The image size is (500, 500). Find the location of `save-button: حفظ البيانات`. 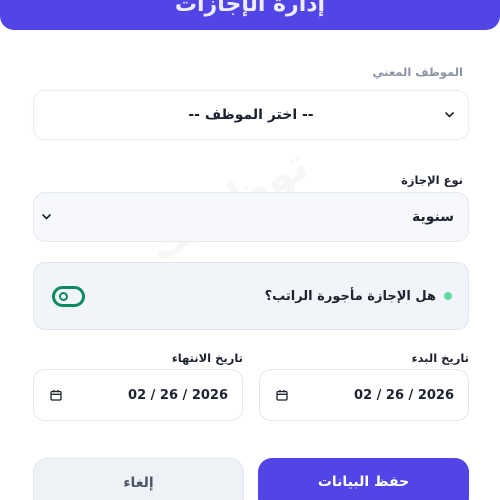

save-button: حفظ البيانات is located at coordinates (363, 479).